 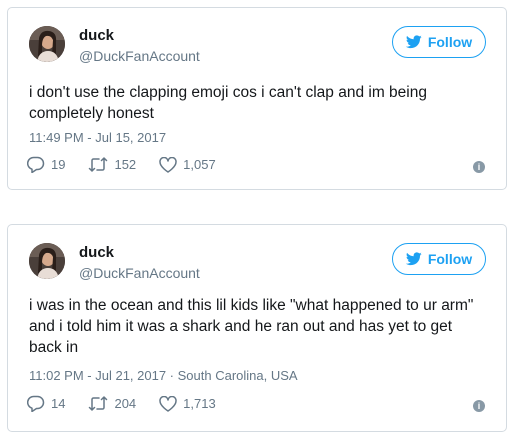 What do you see at coordinates (97, 137) in the screenshot?
I see `tweet-timestamp: 11:49 PM - Jul 15, 2017` at bounding box center [97, 137].